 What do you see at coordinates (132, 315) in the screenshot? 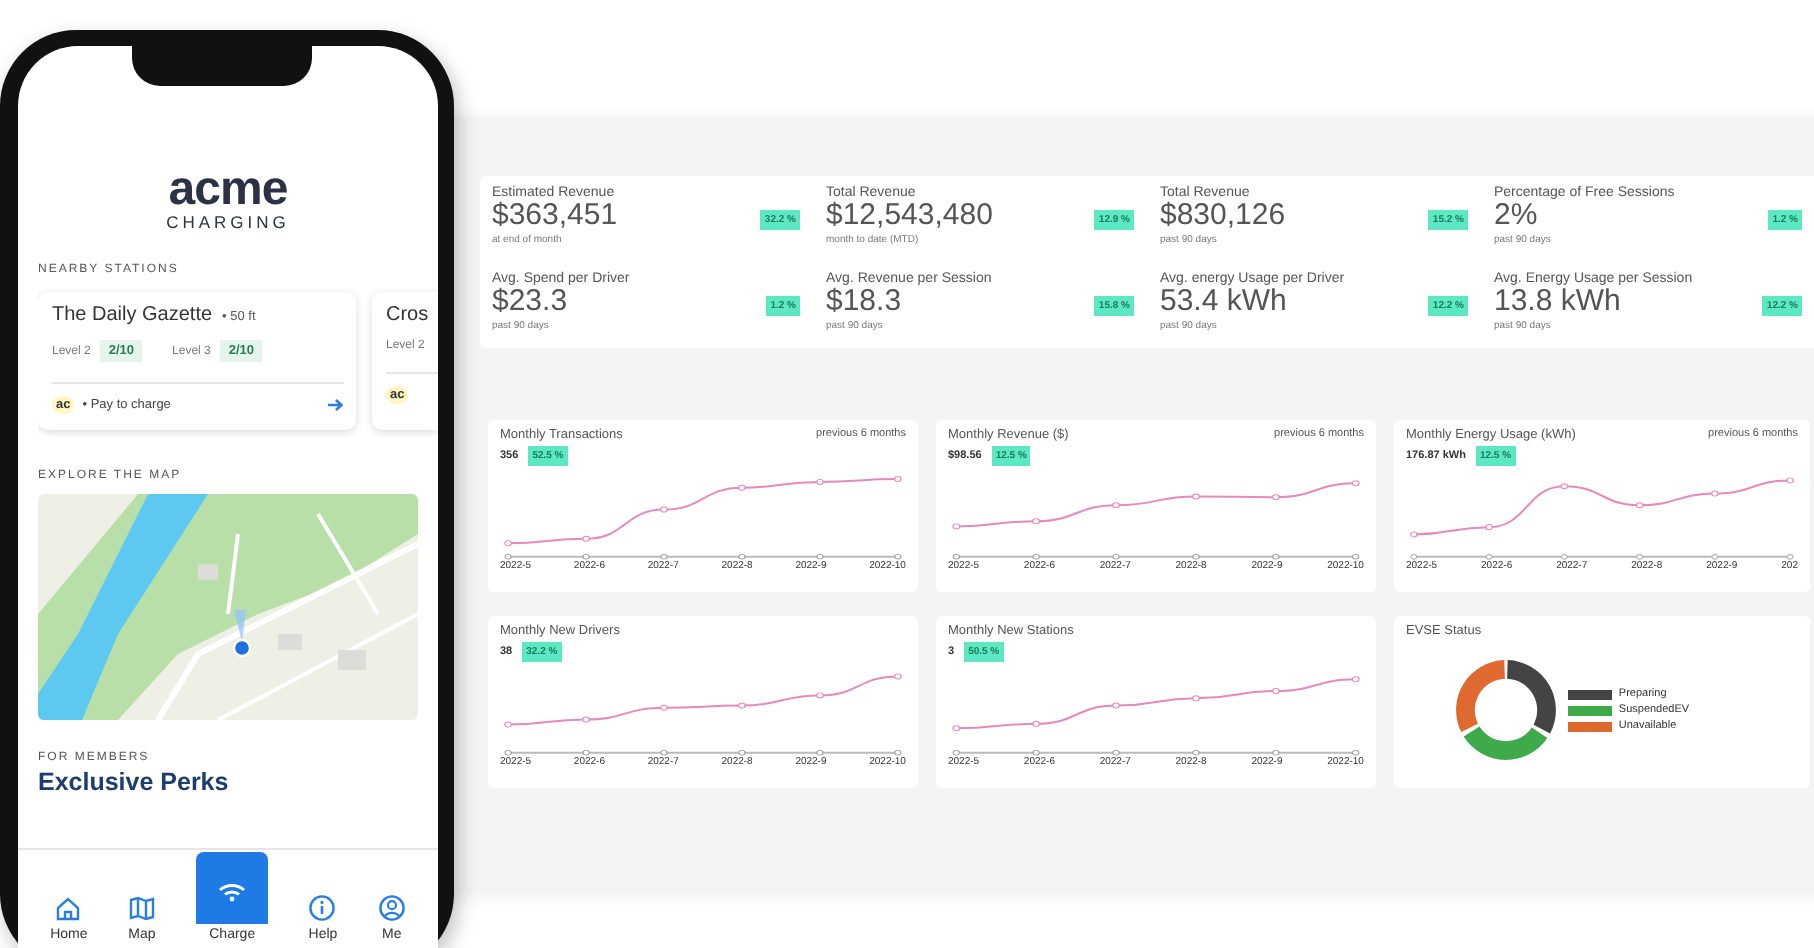
I see `station-name: The Daily Gazette` at bounding box center [132, 315].